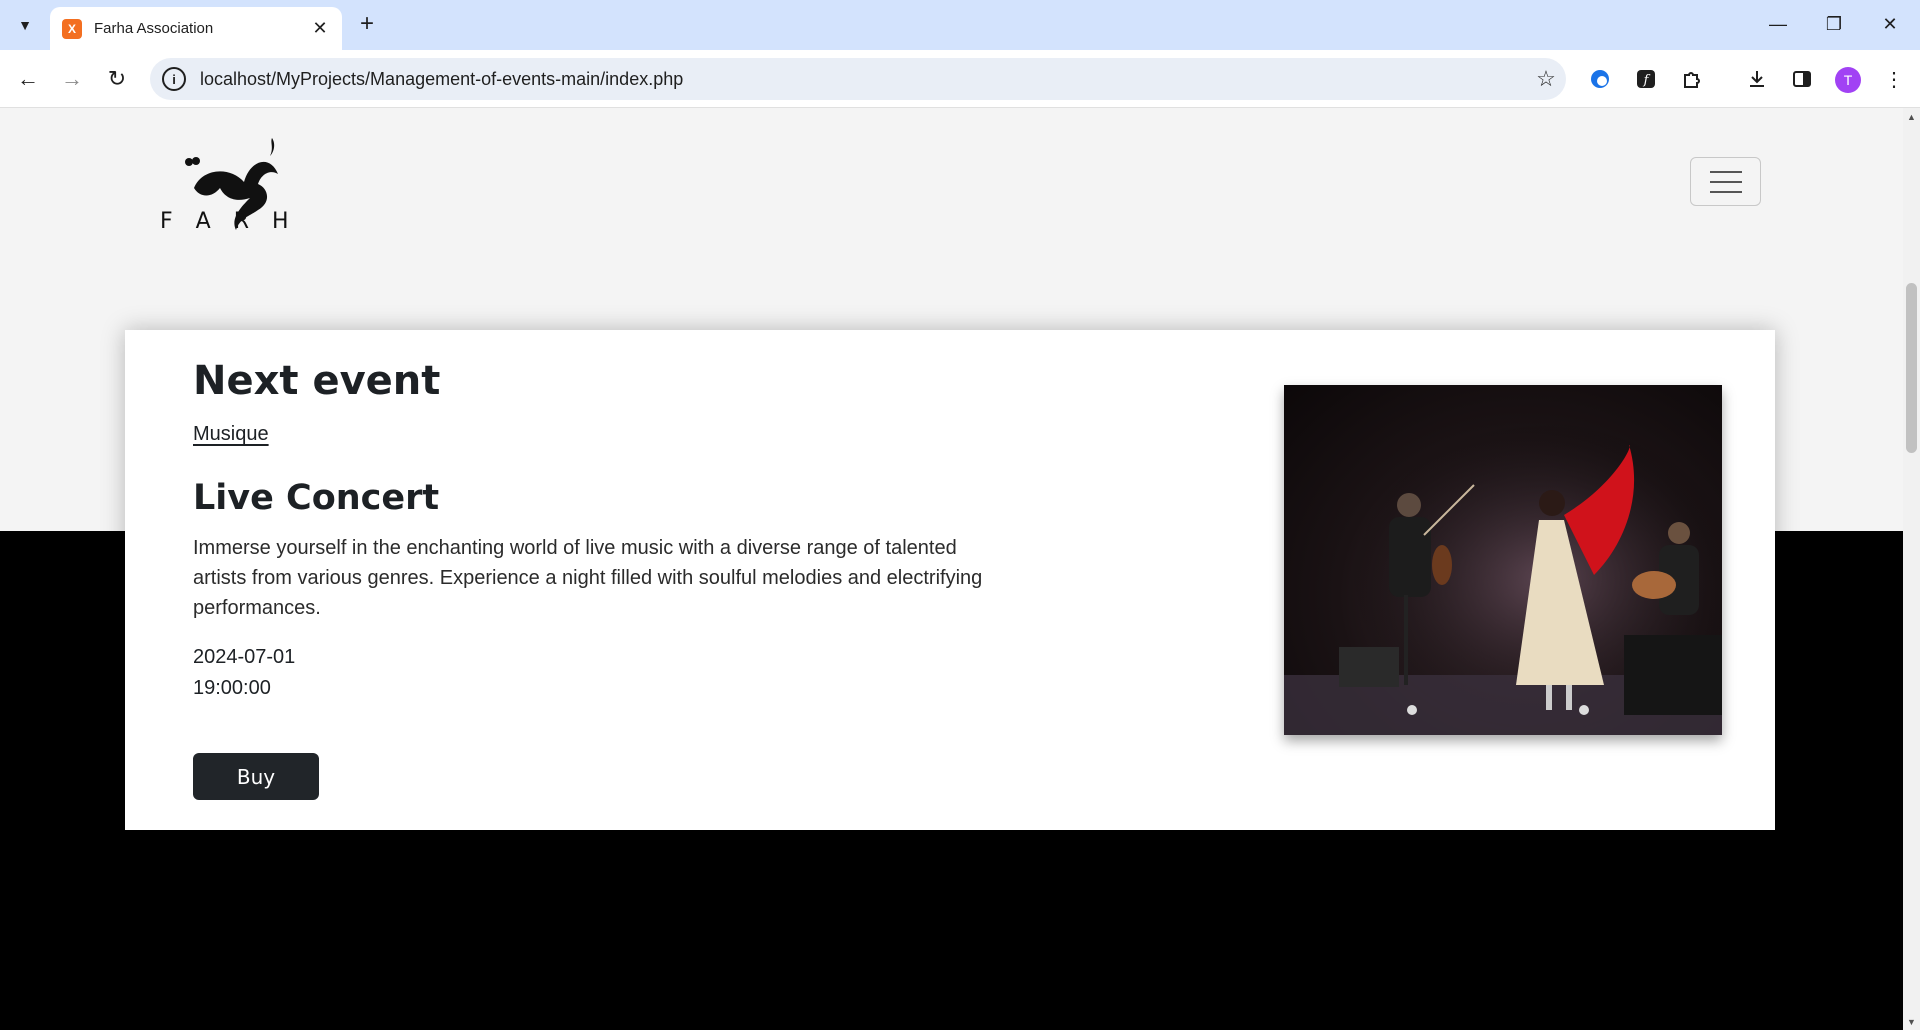 Image resolution: width=1920 pixels, height=1030 pixels. I want to click on tab-close-icon: ✕, so click(320, 28).